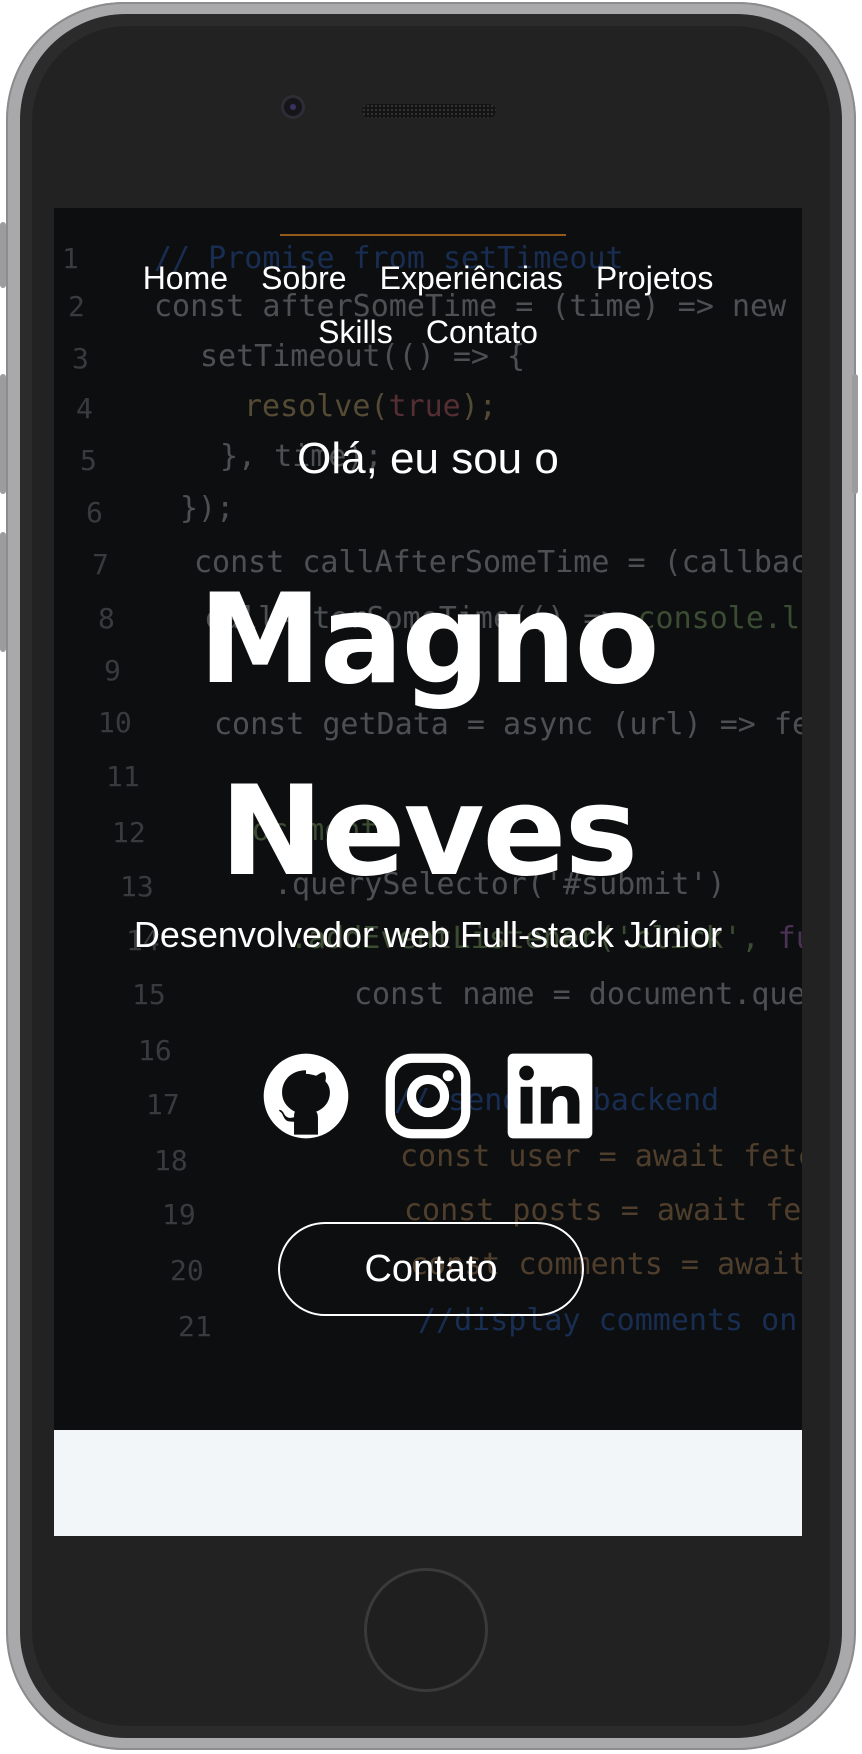 Image resolution: width=862 pixels, height=1754 pixels. I want to click on volume-down-button, so click(3, 592).